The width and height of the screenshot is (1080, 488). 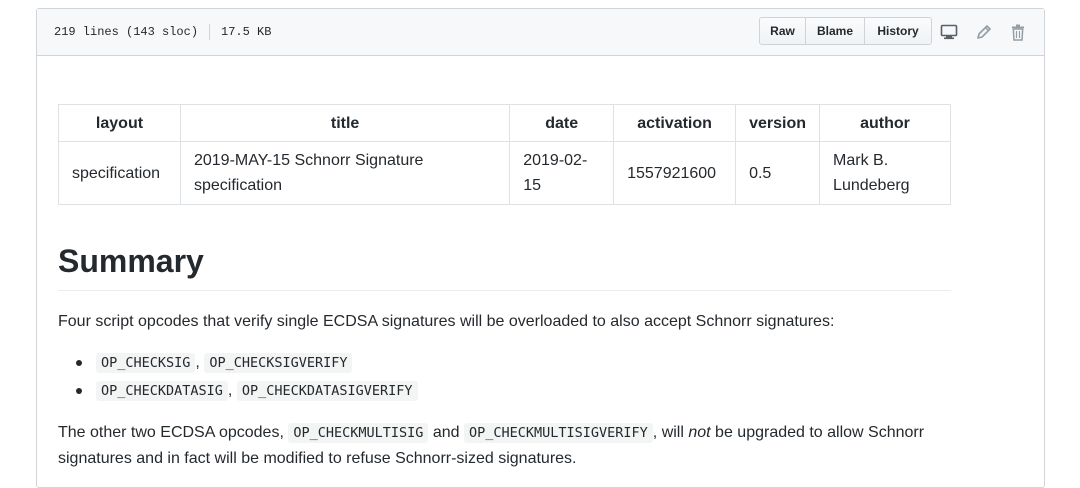 I want to click on opcode-code: OP_CHECKSIG, so click(x=146, y=363).